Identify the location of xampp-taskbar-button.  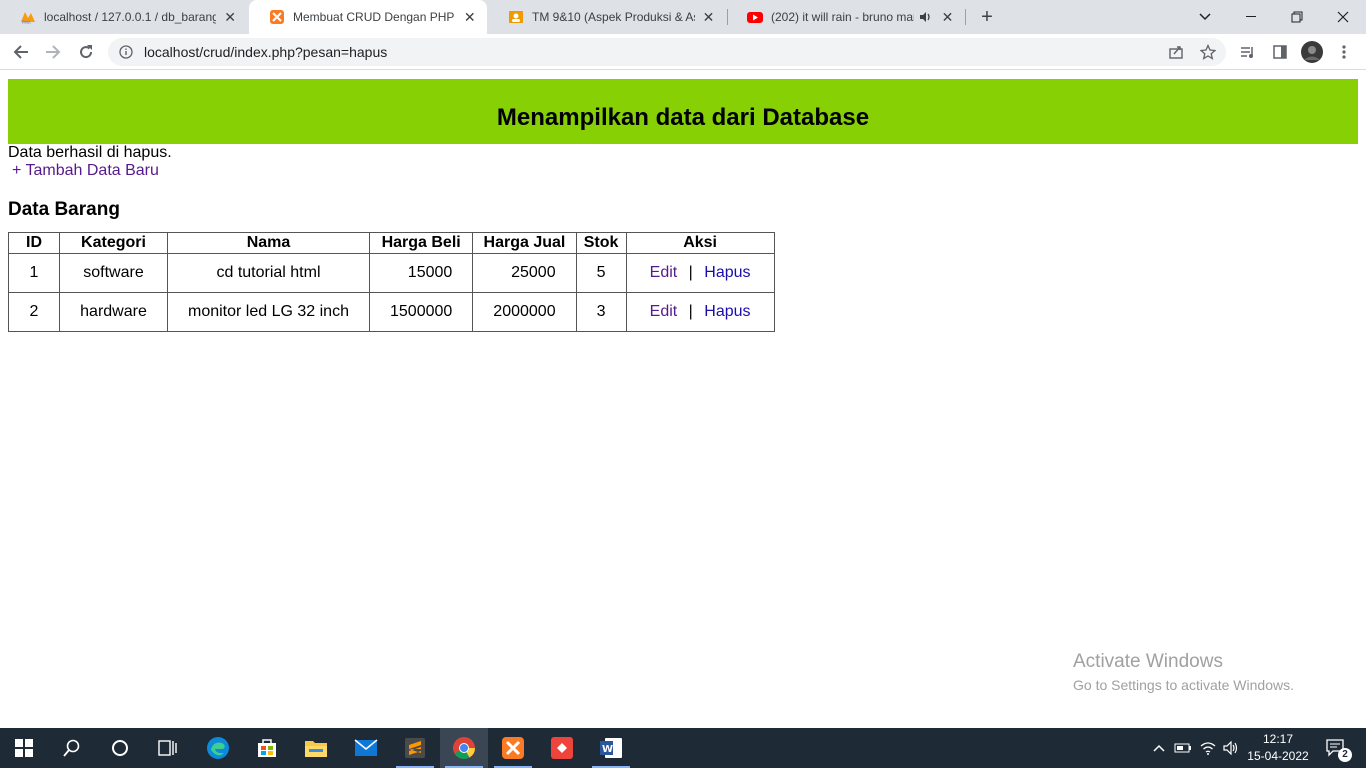
(513, 748).